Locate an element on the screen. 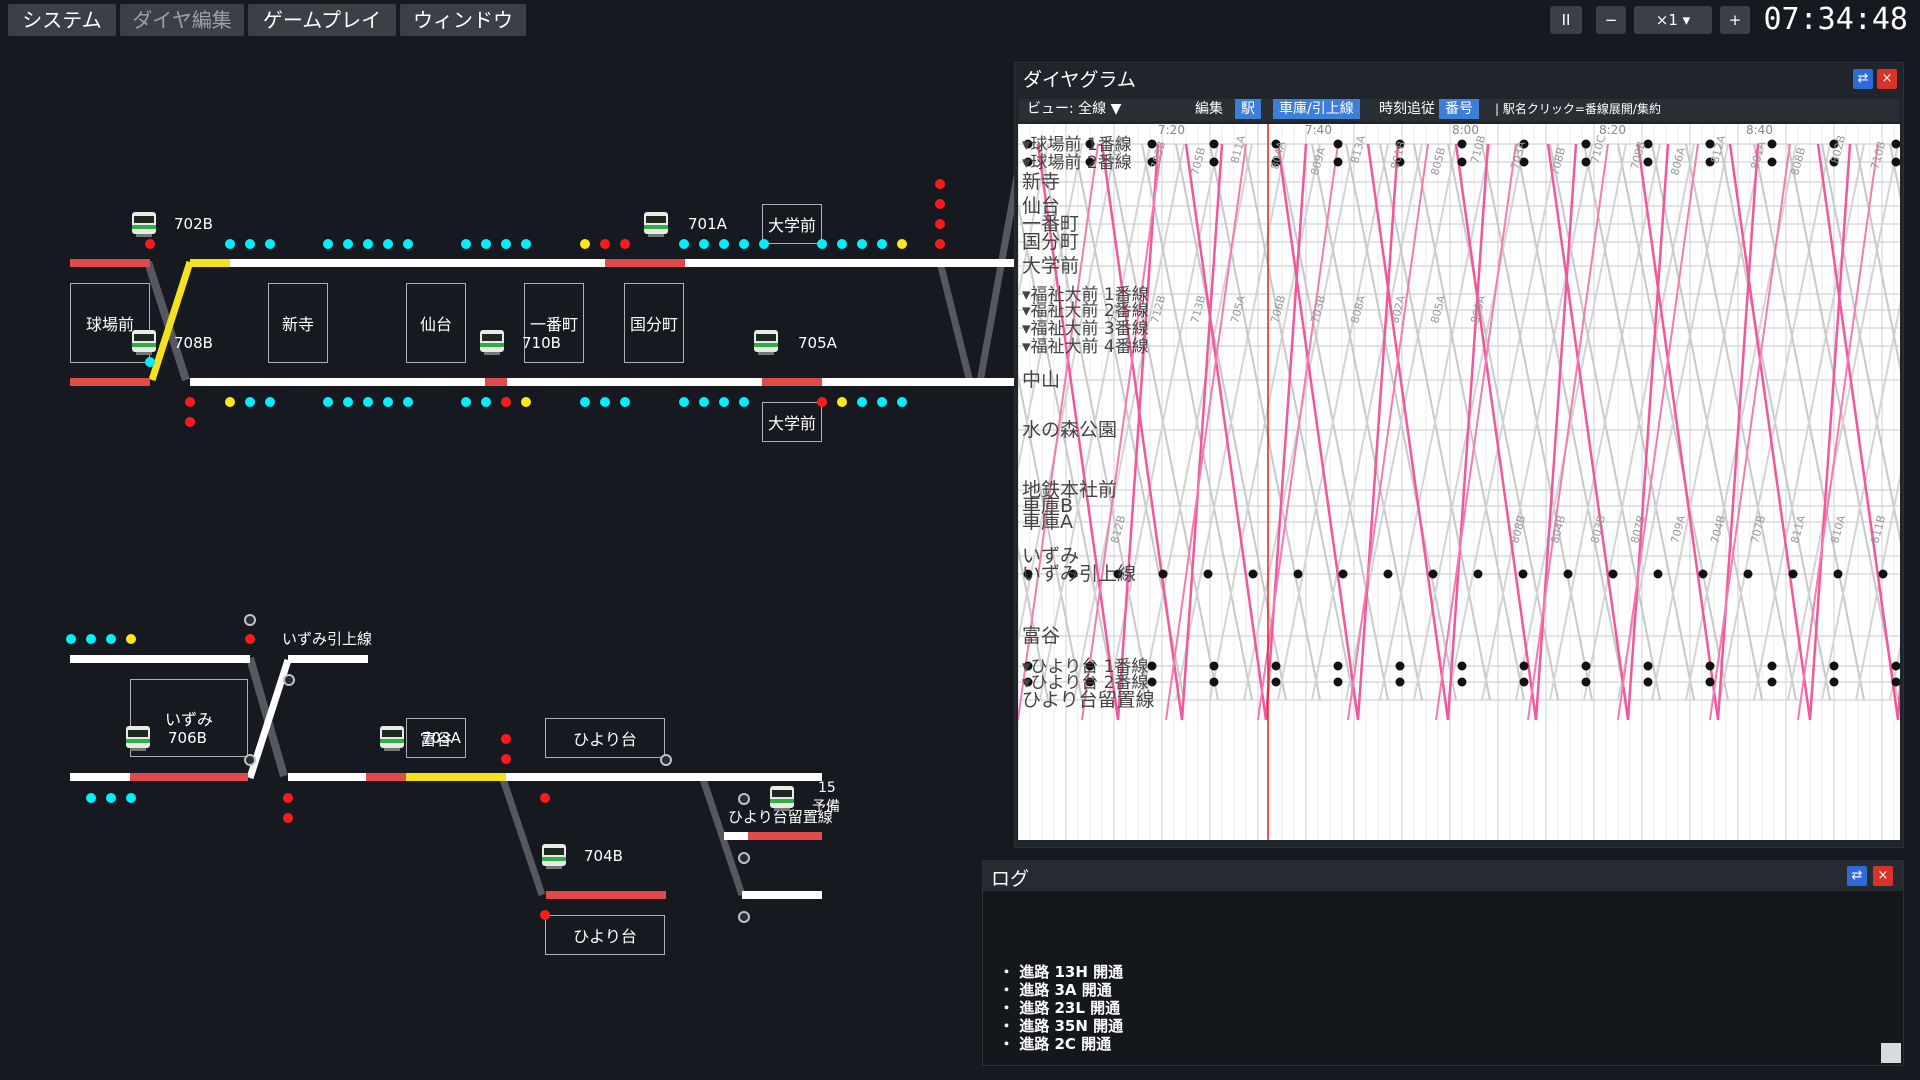  station-daigakumae-down: 大学前 is located at coordinates (792, 422).